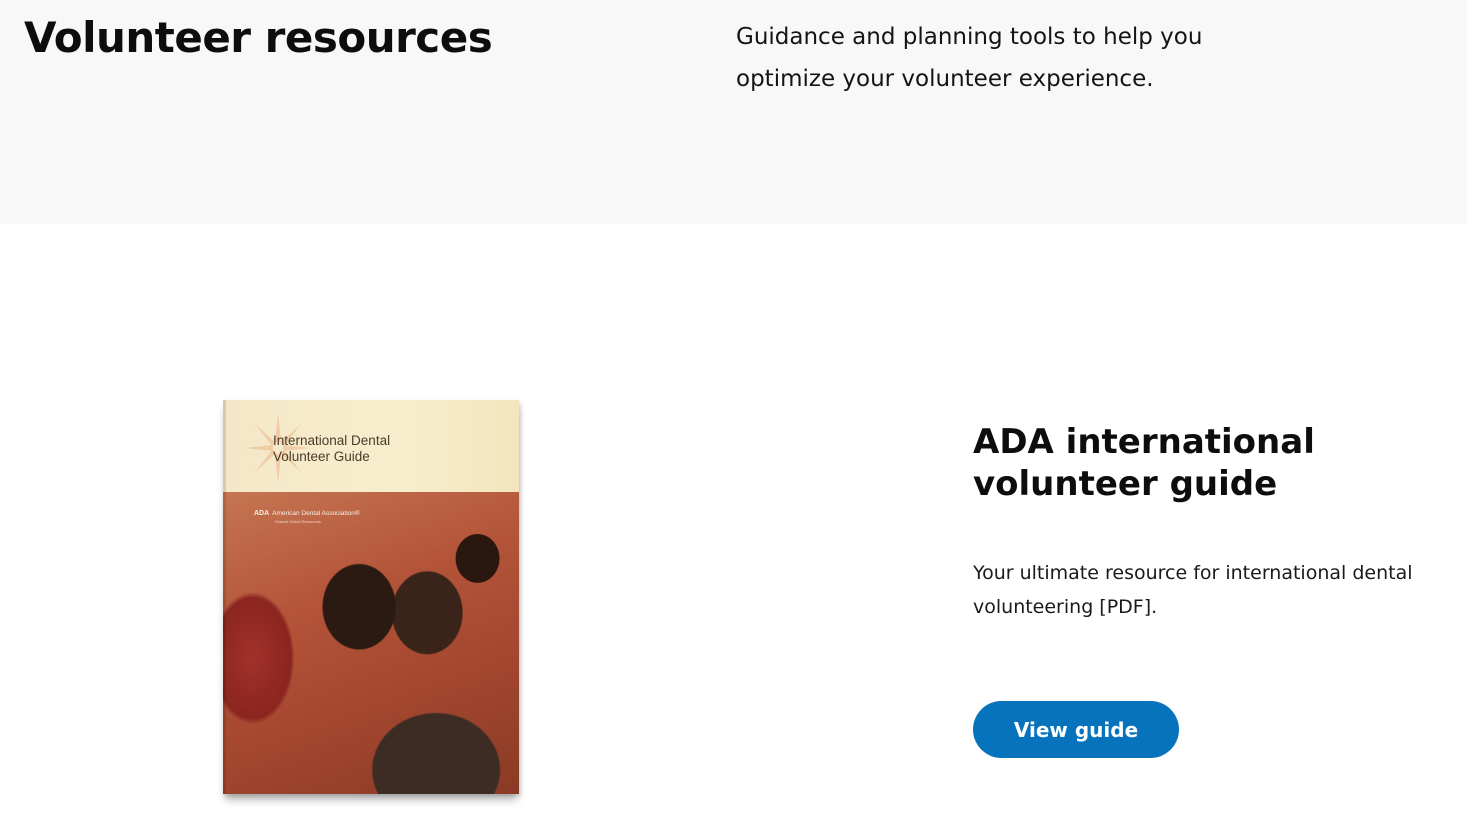 Image resolution: width=1467 pixels, height=824 pixels. What do you see at coordinates (258, 37) in the screenshot?
I see `page-title: Volunteer resources` at bounding box center [258, 37].